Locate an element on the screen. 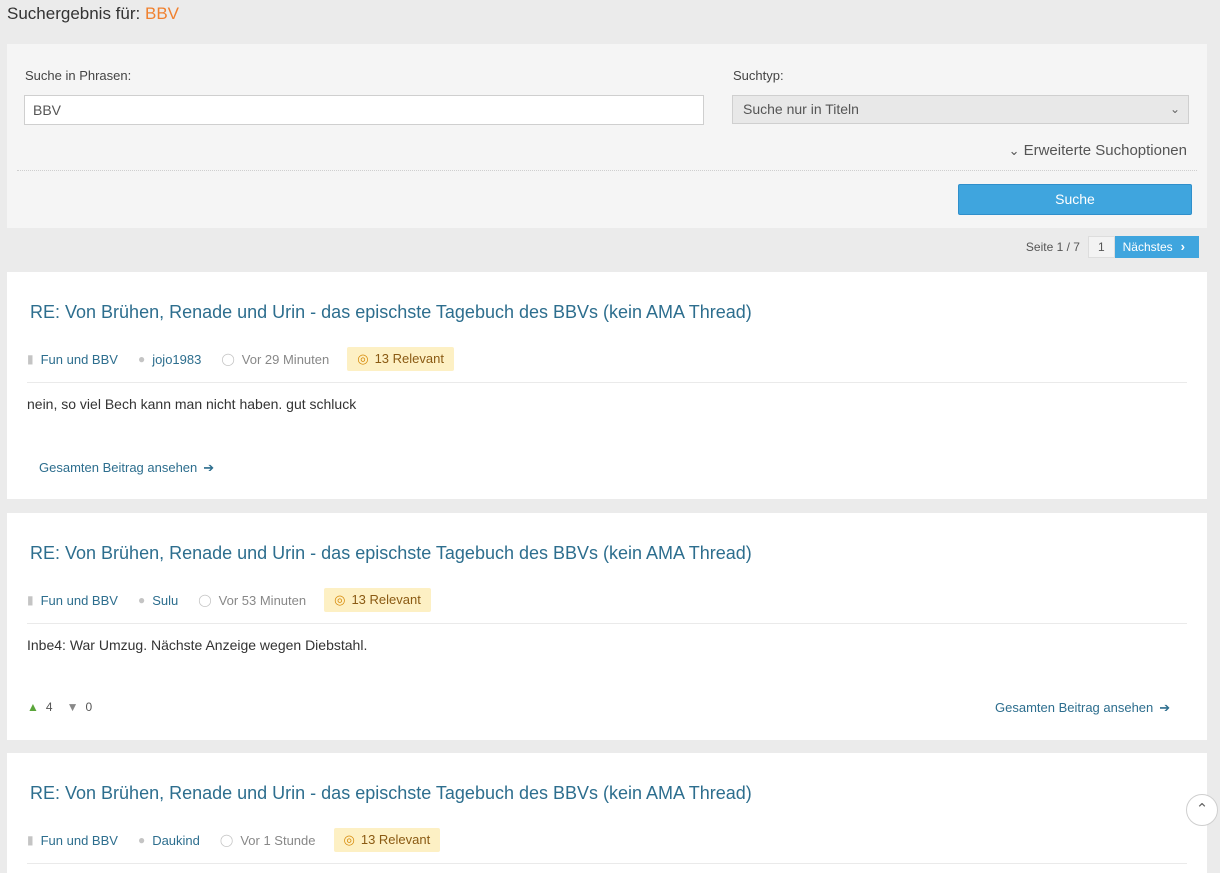 The image size is (1220, 873). post-time: Vor 53 Minuten is located at coordinates (262, 600).